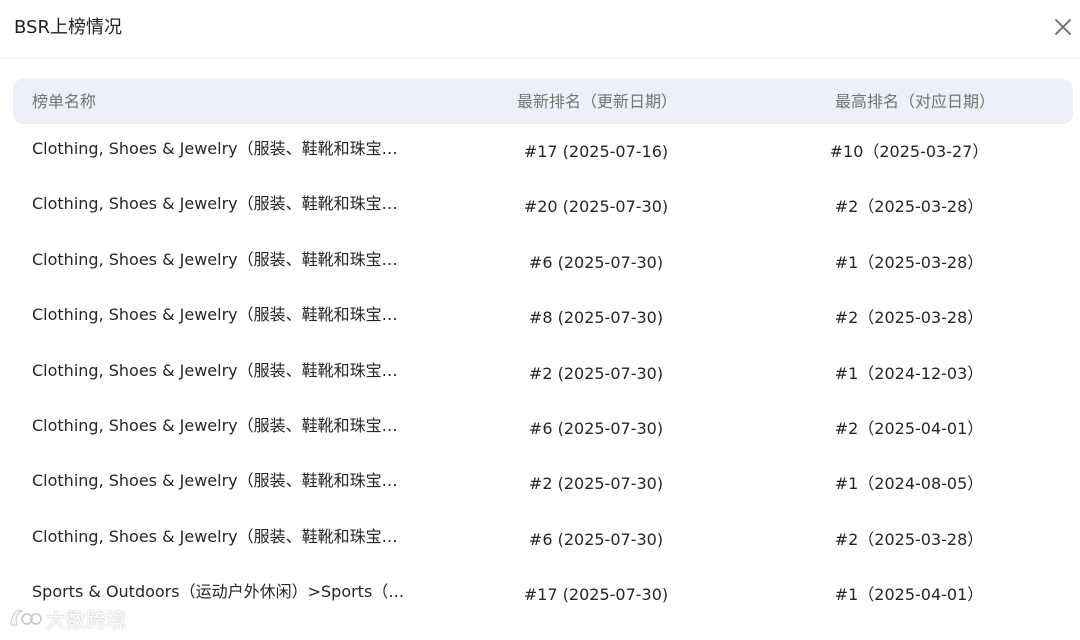  Describe the element at coordinates (909, 373) in the screenshot. I see `best-rank-cell: #1（2024-12-03）` at that location.